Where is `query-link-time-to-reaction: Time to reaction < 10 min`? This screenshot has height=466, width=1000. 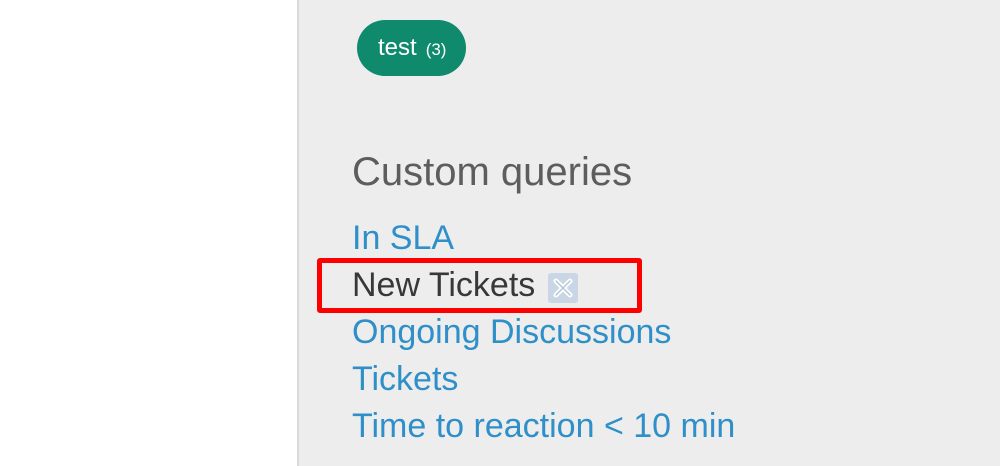
query-link-time-to-reaction: Time to reaction < 10 min is located at coordinates (543, 426).